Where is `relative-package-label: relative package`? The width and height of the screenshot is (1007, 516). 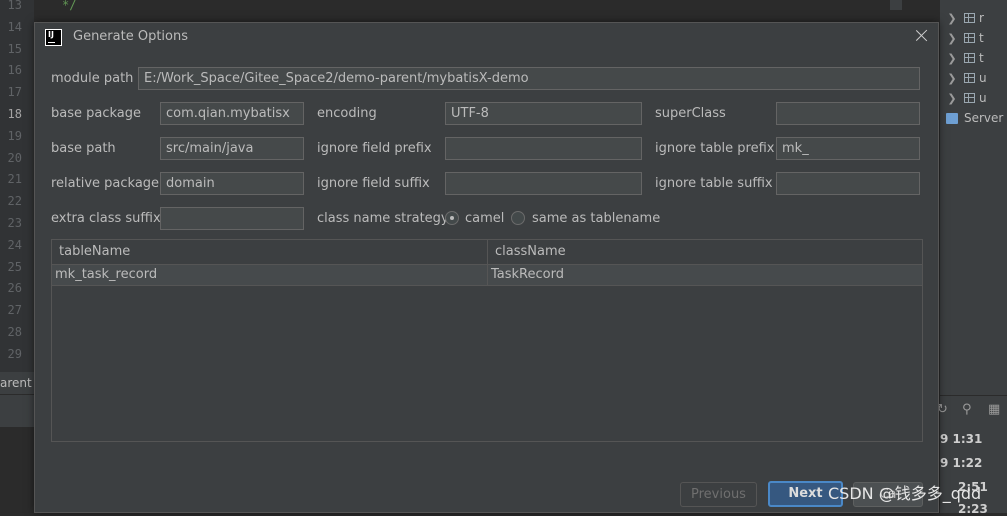
relative-package-label: relative package is located at coordinates (105, 183).